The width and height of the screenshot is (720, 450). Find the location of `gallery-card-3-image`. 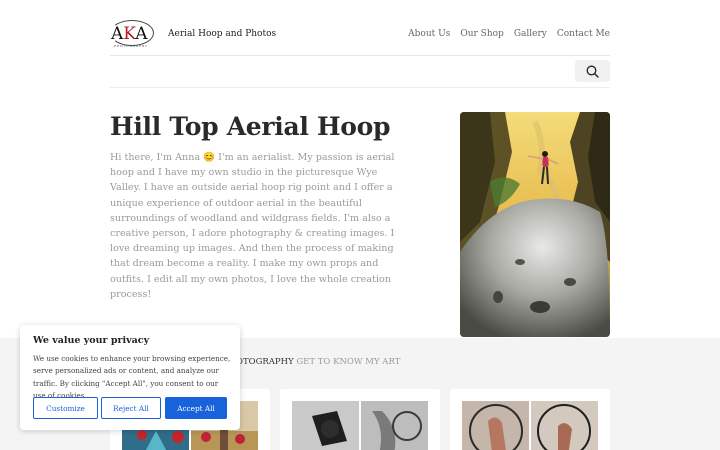

gallery-card-3-image is located at coordinates (530, 425).